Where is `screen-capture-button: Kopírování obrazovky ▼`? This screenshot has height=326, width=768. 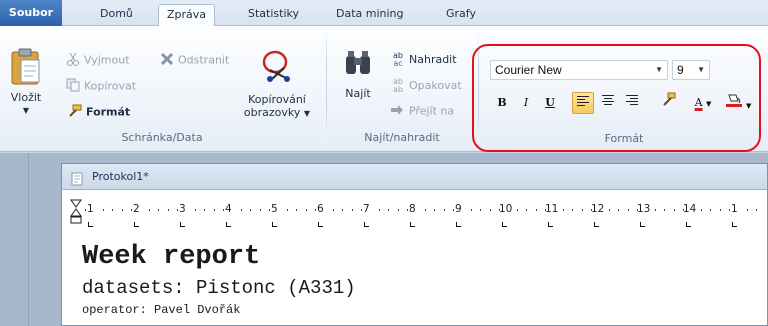 screen-capture-button: Kopírování obrazovky ▼ is located at coordinates (277, 84).